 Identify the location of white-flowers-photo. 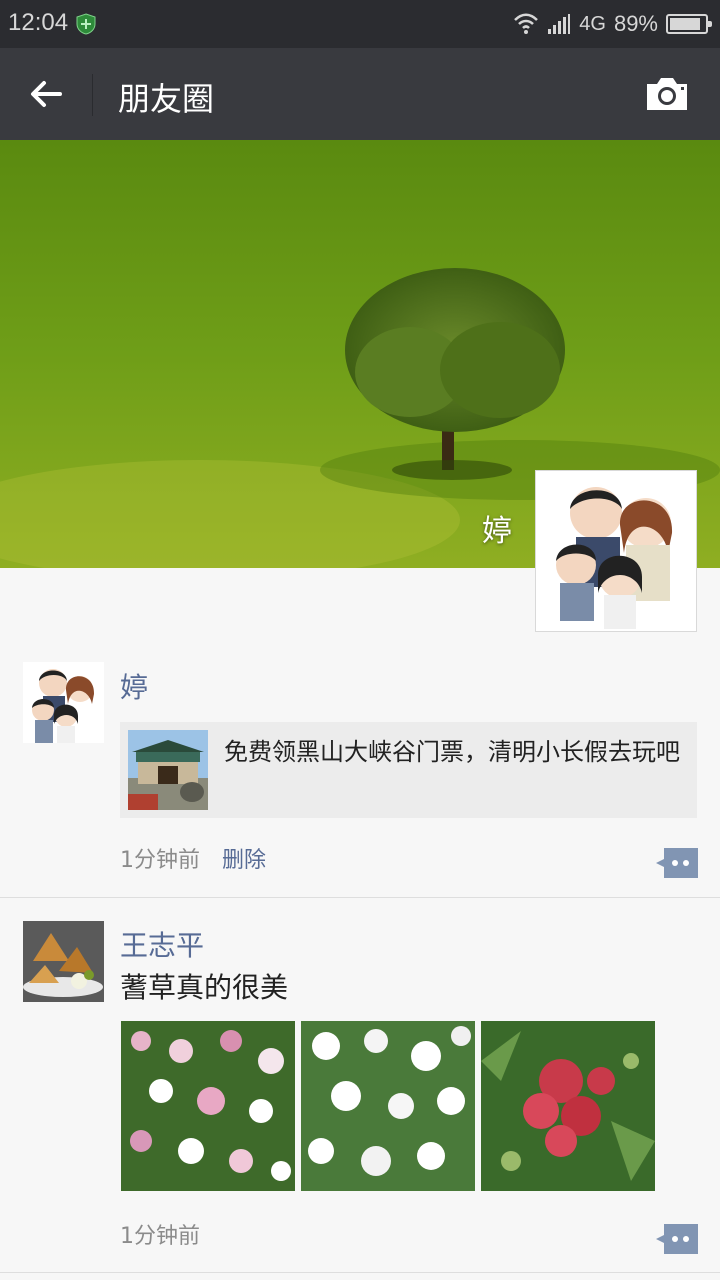
(388, 1106).